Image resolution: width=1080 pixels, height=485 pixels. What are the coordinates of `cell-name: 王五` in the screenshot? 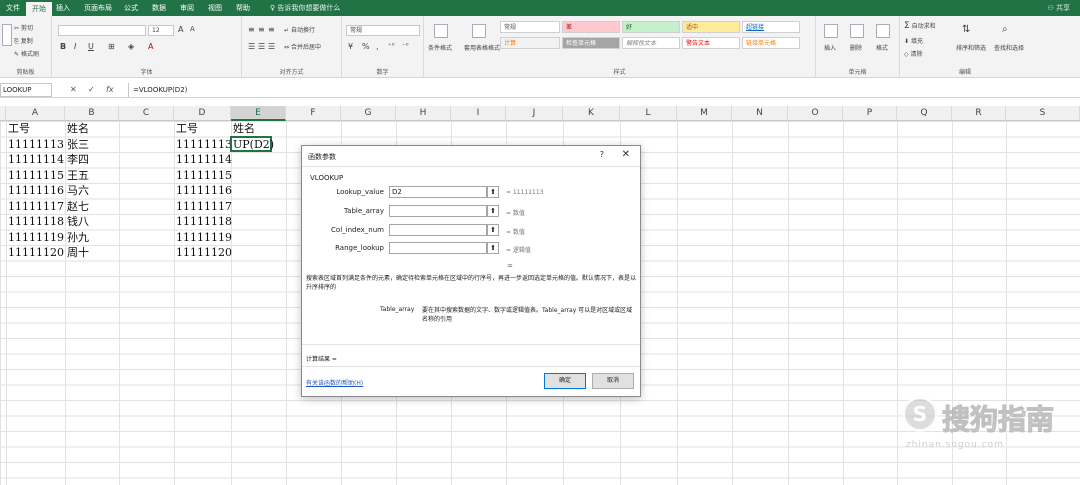 It's located at (78, 175).